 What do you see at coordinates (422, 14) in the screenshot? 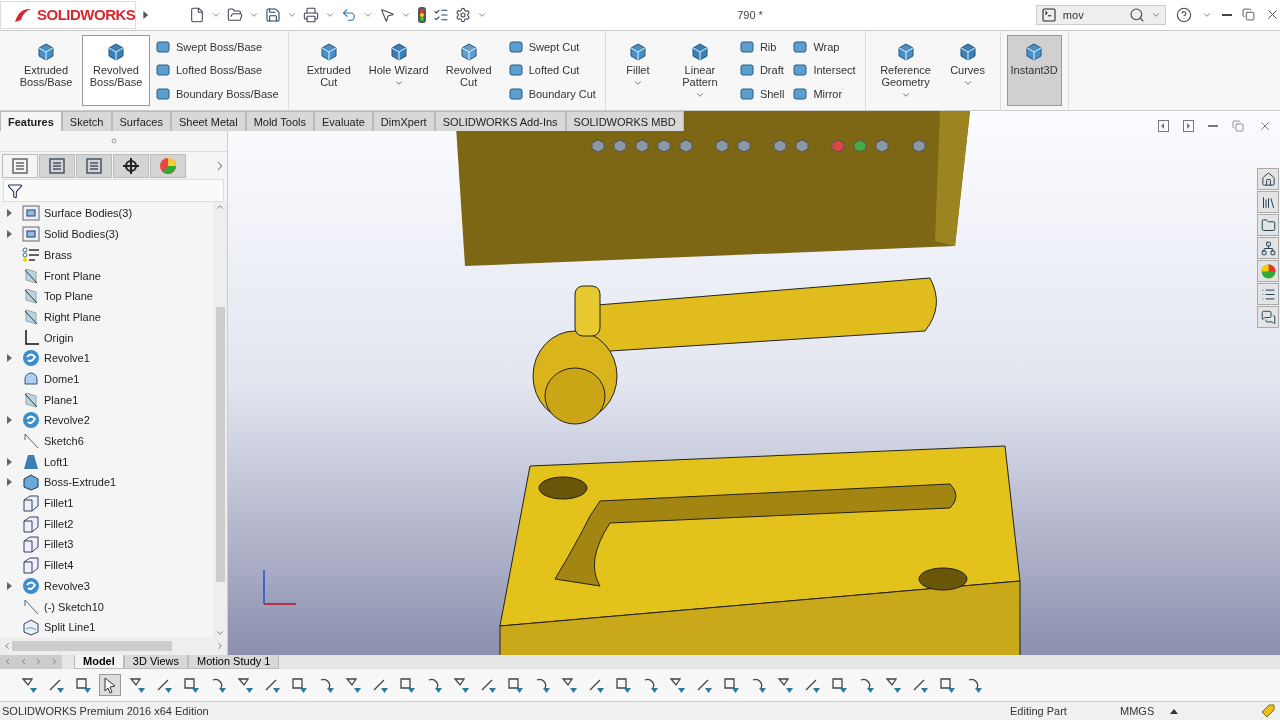
I see `traffic-light-icon` at bounding box center [422, 14].